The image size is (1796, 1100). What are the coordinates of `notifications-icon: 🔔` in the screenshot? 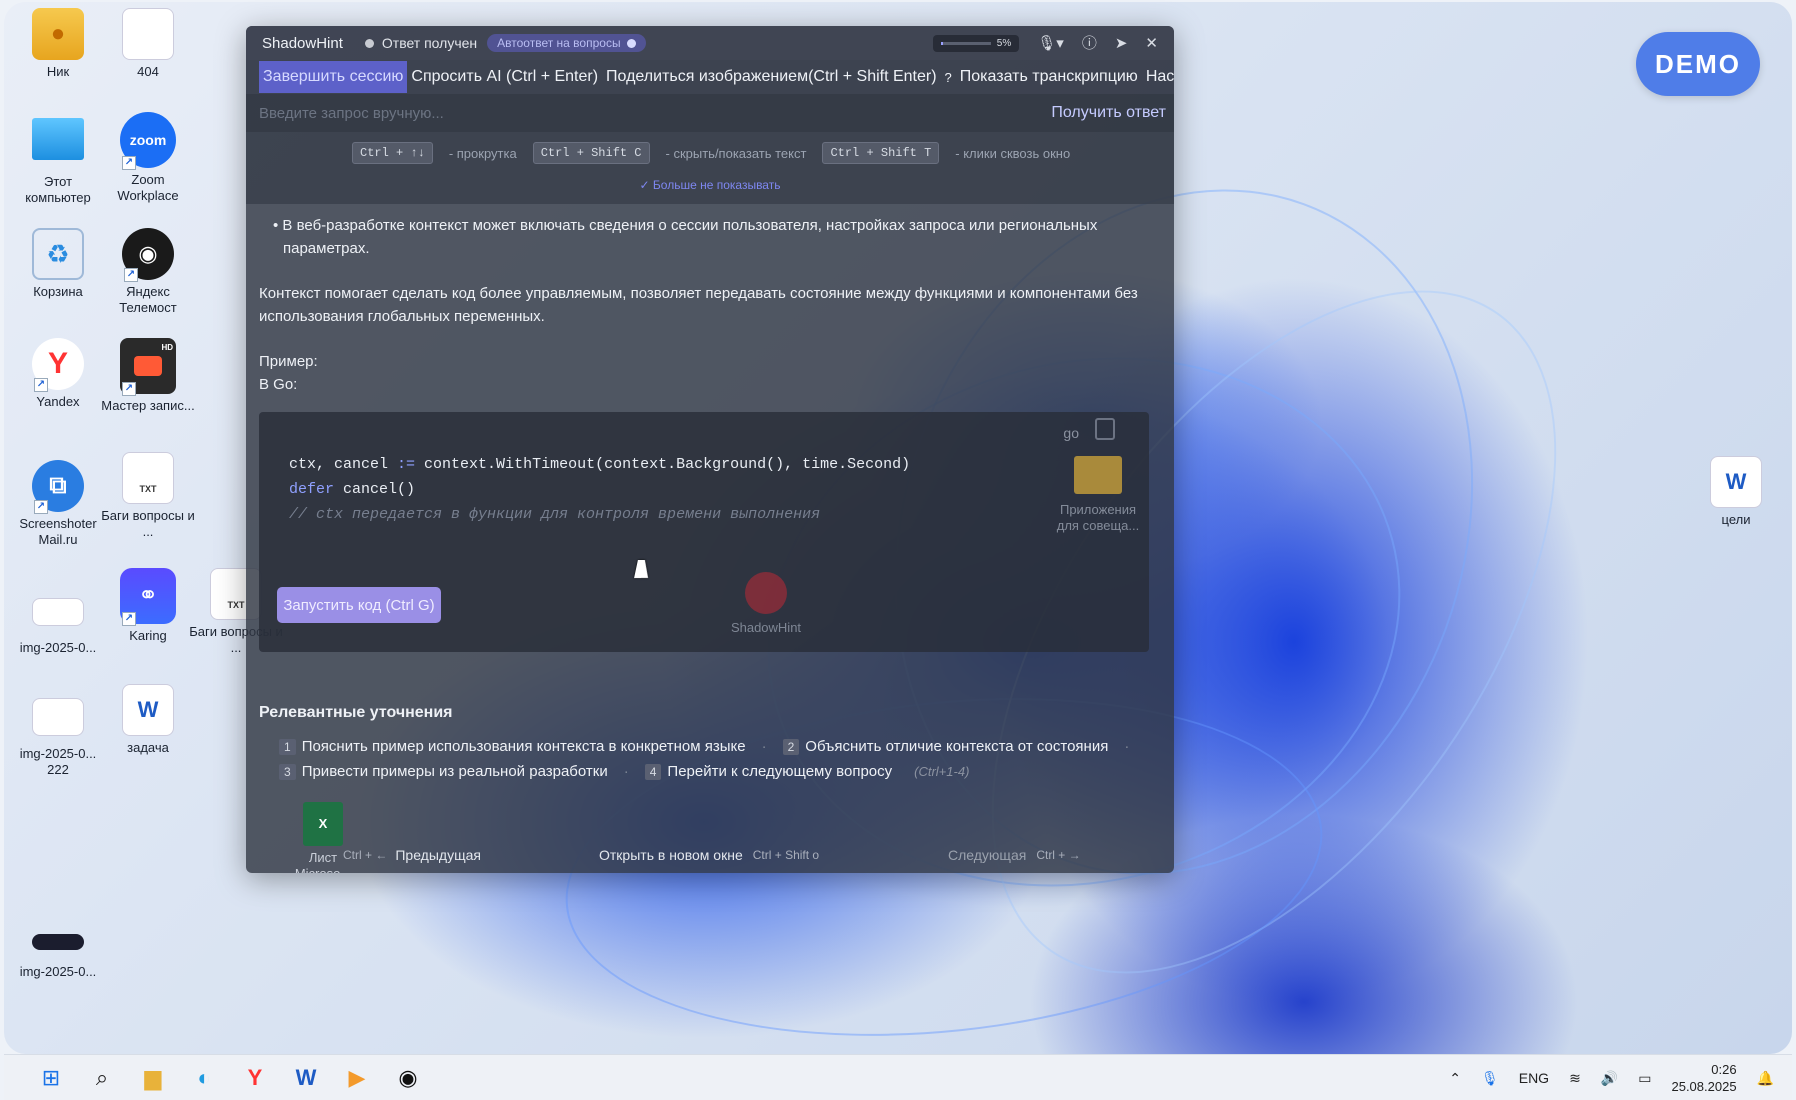 It's located at (1765, 1078).